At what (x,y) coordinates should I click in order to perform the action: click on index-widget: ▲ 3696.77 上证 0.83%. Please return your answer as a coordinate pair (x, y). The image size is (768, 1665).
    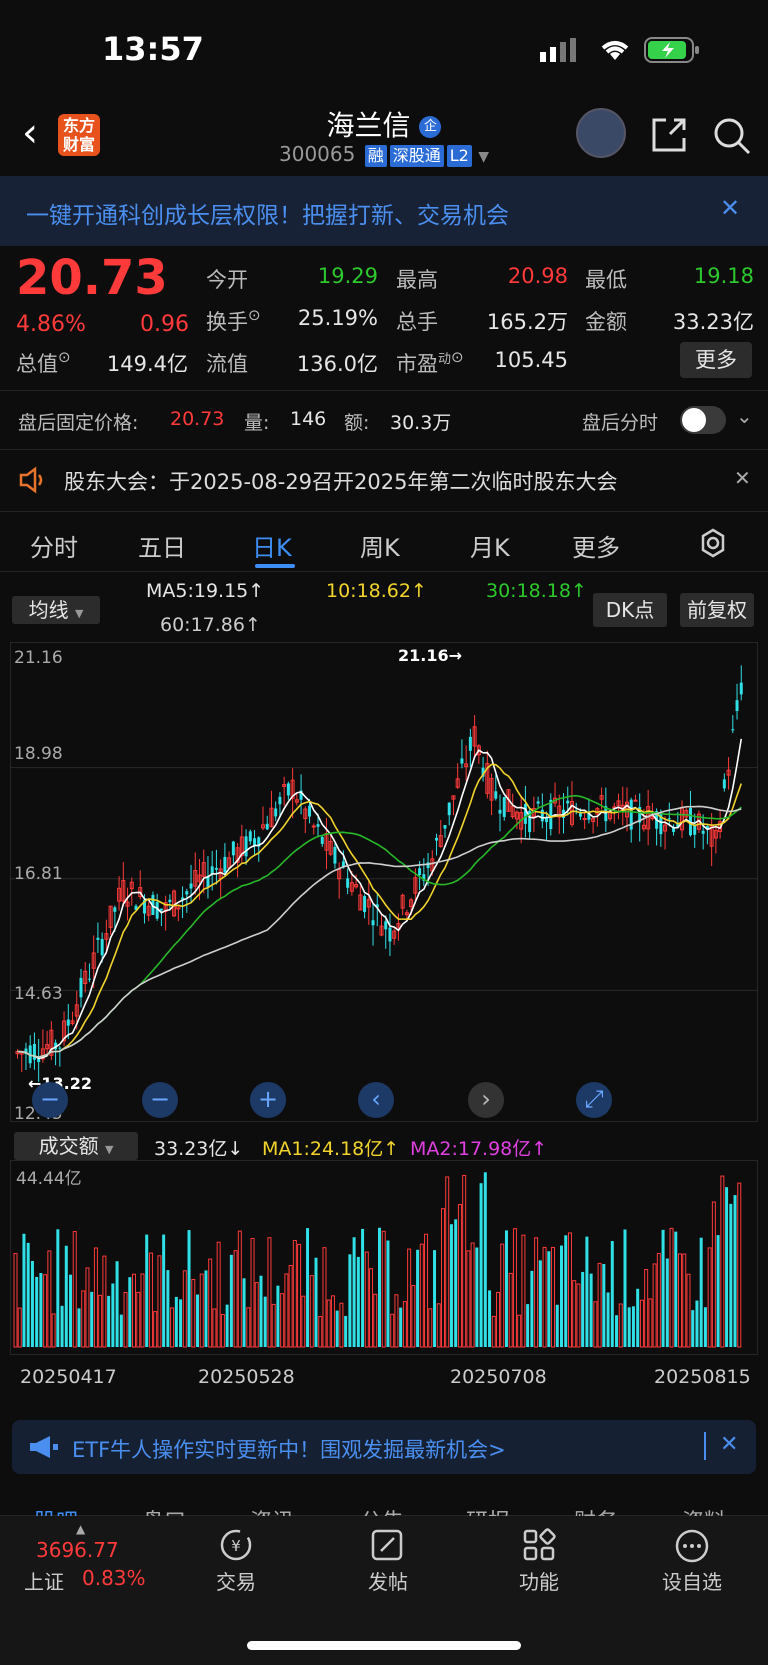
    Looking at the image, I should click on (90, 1560).